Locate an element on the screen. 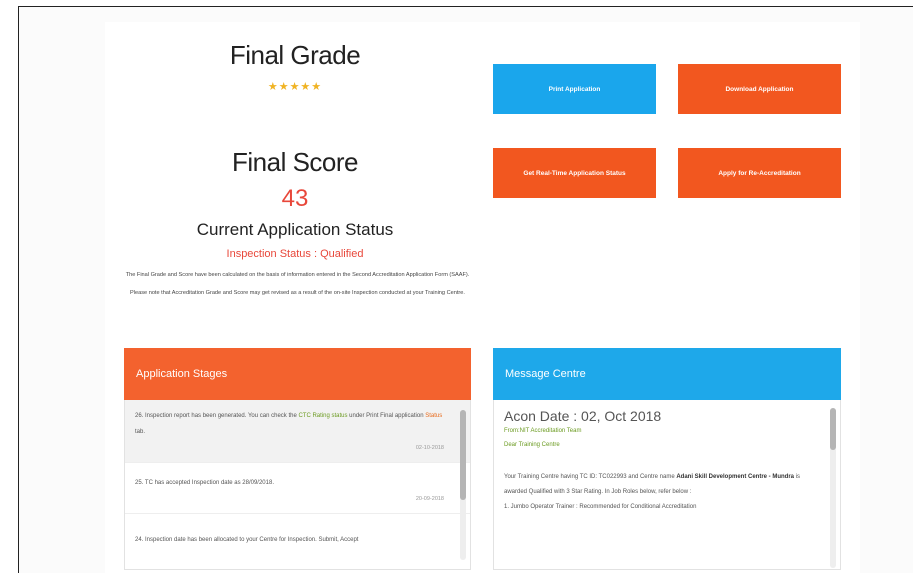  application-status-button: Get Real-Time Application Status is located at coordinates (574, 173).